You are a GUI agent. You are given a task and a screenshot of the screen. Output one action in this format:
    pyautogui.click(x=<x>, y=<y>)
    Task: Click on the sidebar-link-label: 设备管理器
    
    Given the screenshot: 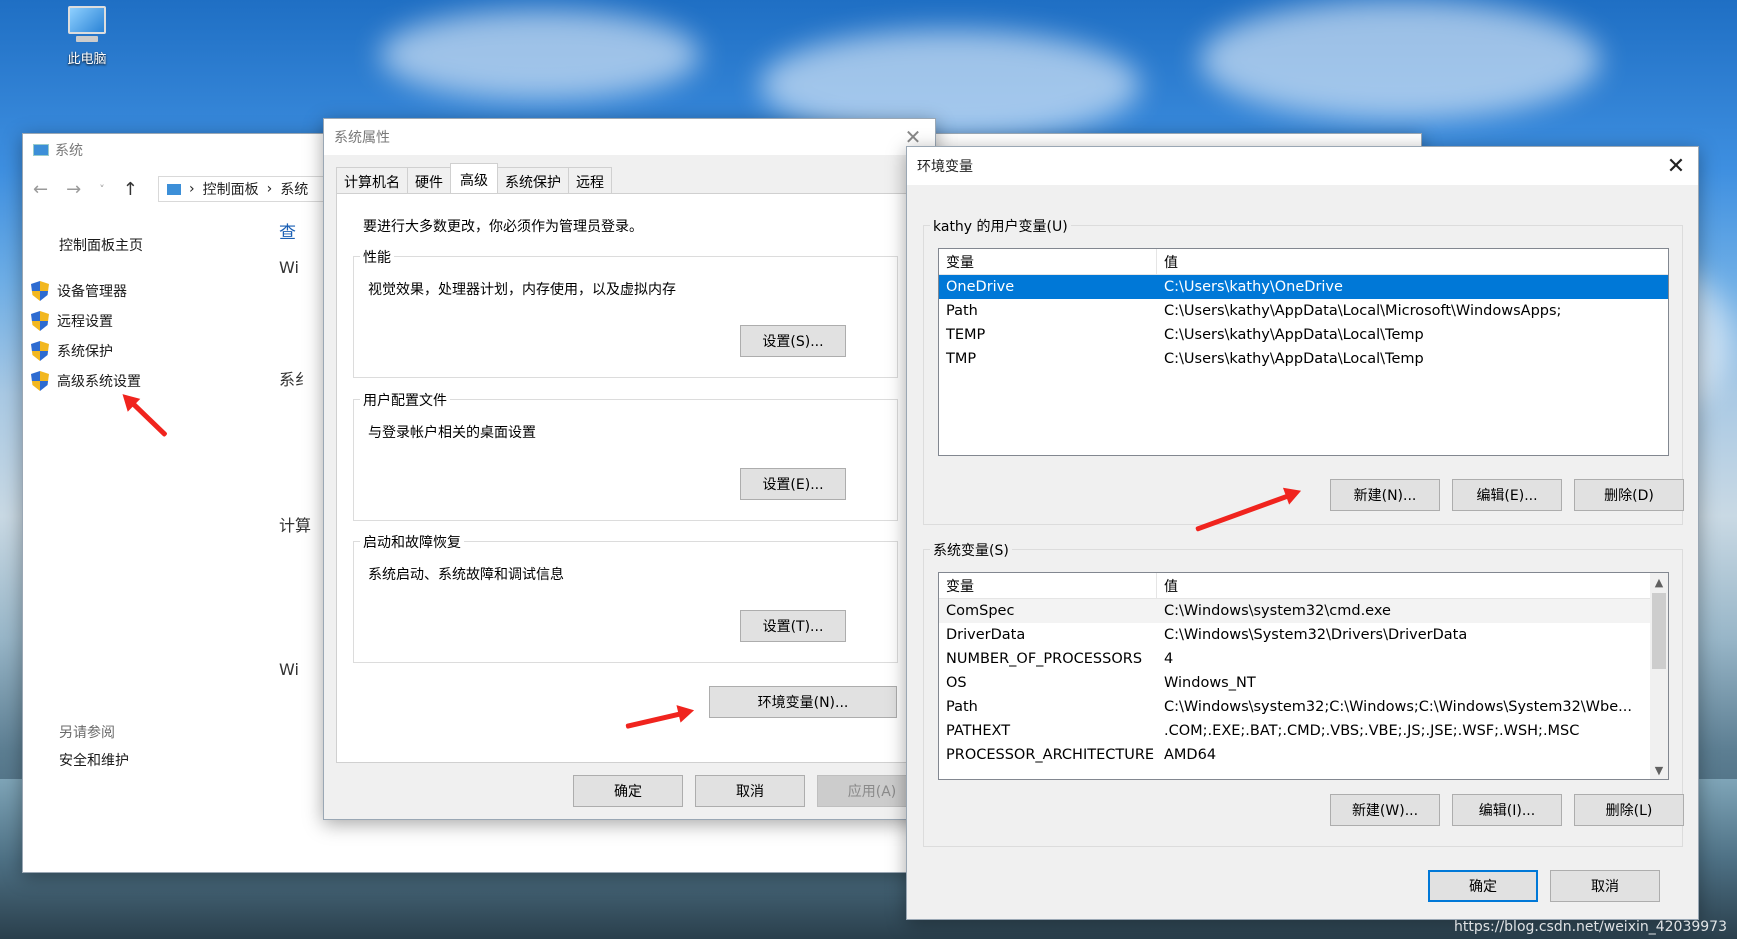 What is the action you would take?
    pyautogui.click(x=92, y=292)
    